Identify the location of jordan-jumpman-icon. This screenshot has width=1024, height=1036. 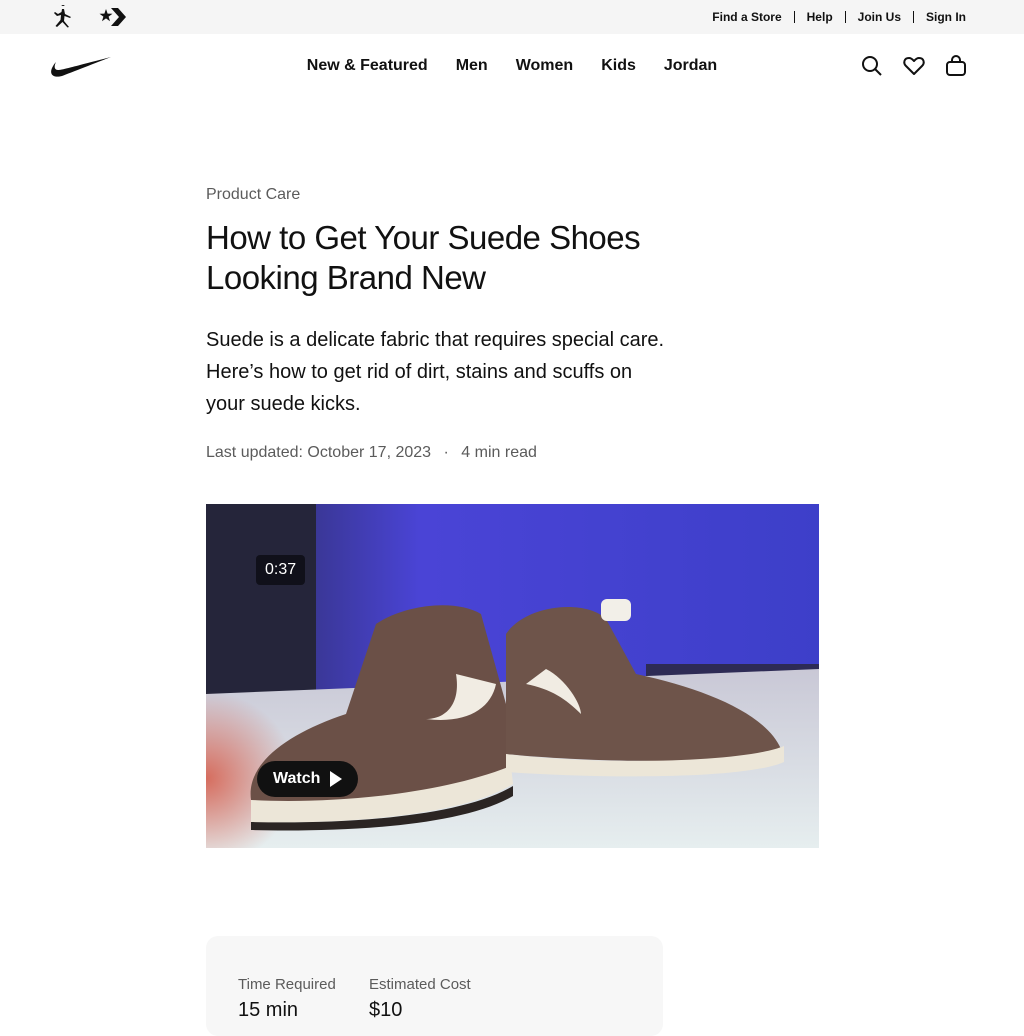
(62, 18).